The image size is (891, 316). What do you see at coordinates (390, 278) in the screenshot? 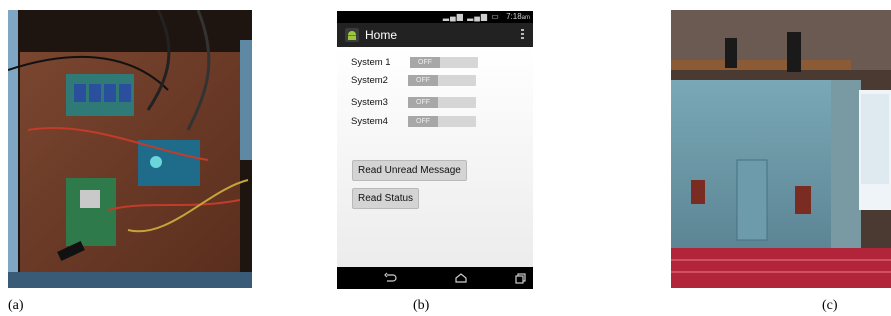
I see `back-icon` at bounding box center [390, 278].